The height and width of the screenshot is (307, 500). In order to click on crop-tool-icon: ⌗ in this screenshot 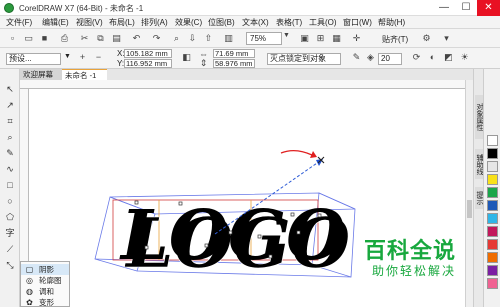, I will do `click(10, 121)`.